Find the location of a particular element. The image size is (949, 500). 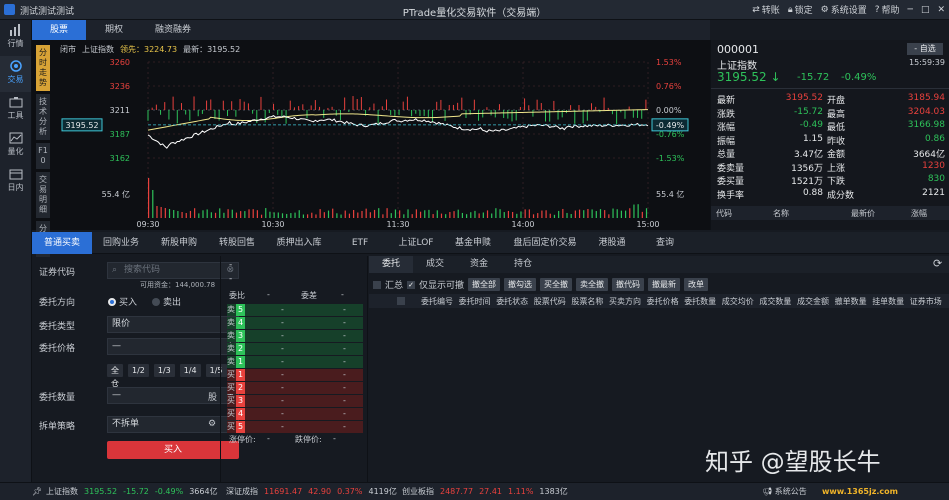

tab-pledge: 质押出入库 is located at coordinates (299, 243).